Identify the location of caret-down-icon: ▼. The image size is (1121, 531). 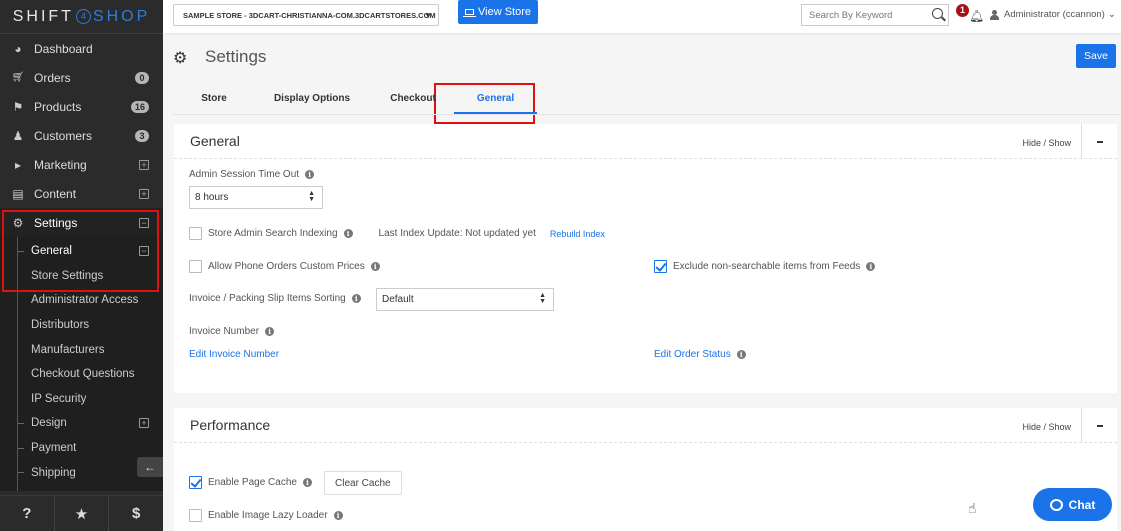
(428, 15).